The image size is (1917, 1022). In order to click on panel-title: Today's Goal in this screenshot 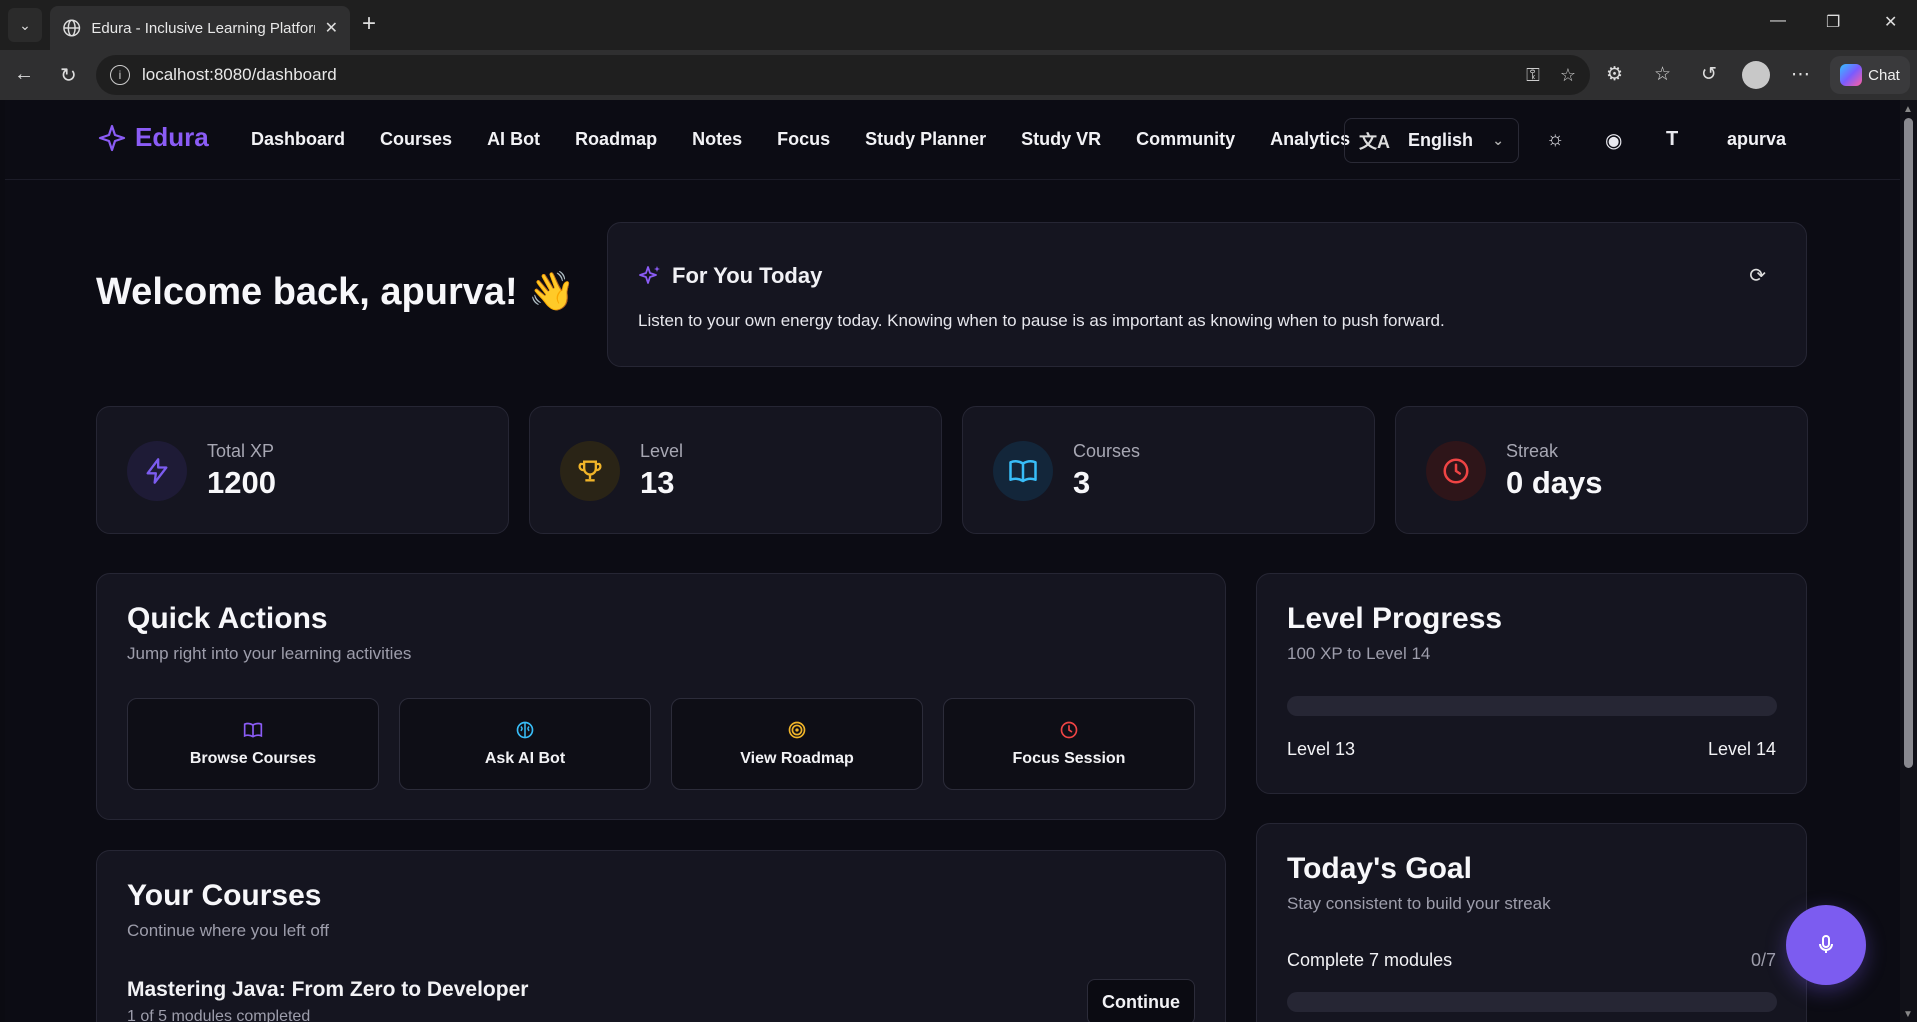, I will do `click(1379, 868)`.